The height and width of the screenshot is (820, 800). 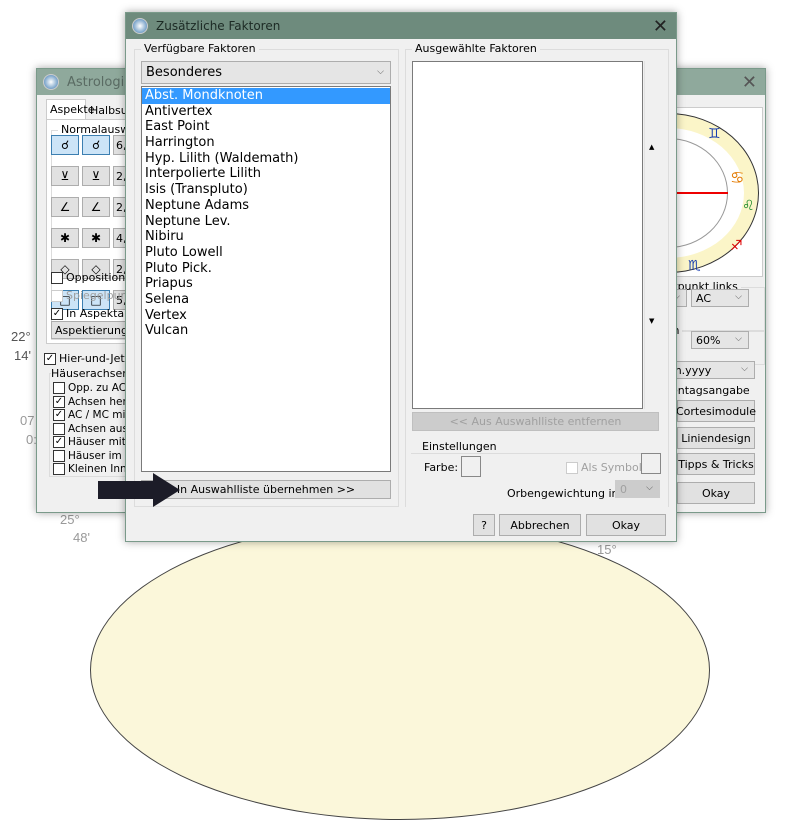 What do you see at coordinates (266, 253) in the screenshot?
I see `factor-list-item: Pluto Lowell` at bounding box center [266, 253].